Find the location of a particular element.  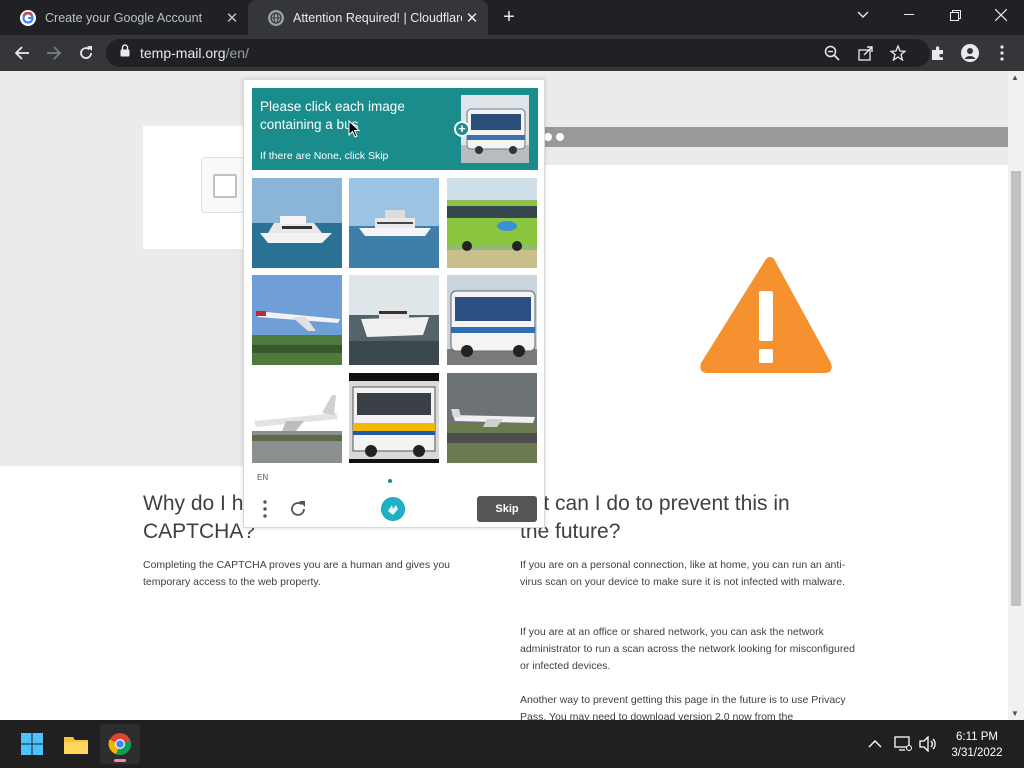

image-grid is located at coordinates (395, 321).